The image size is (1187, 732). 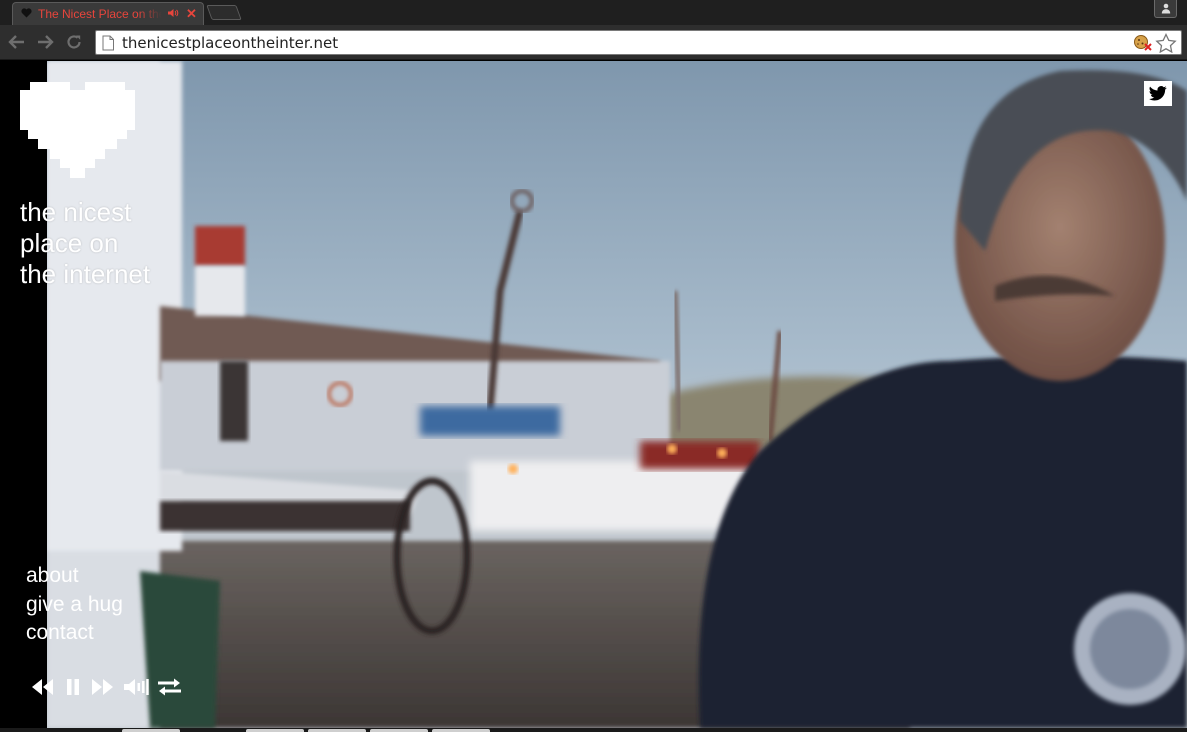 I want to click on volume-icon, so click(x=136, y=687).